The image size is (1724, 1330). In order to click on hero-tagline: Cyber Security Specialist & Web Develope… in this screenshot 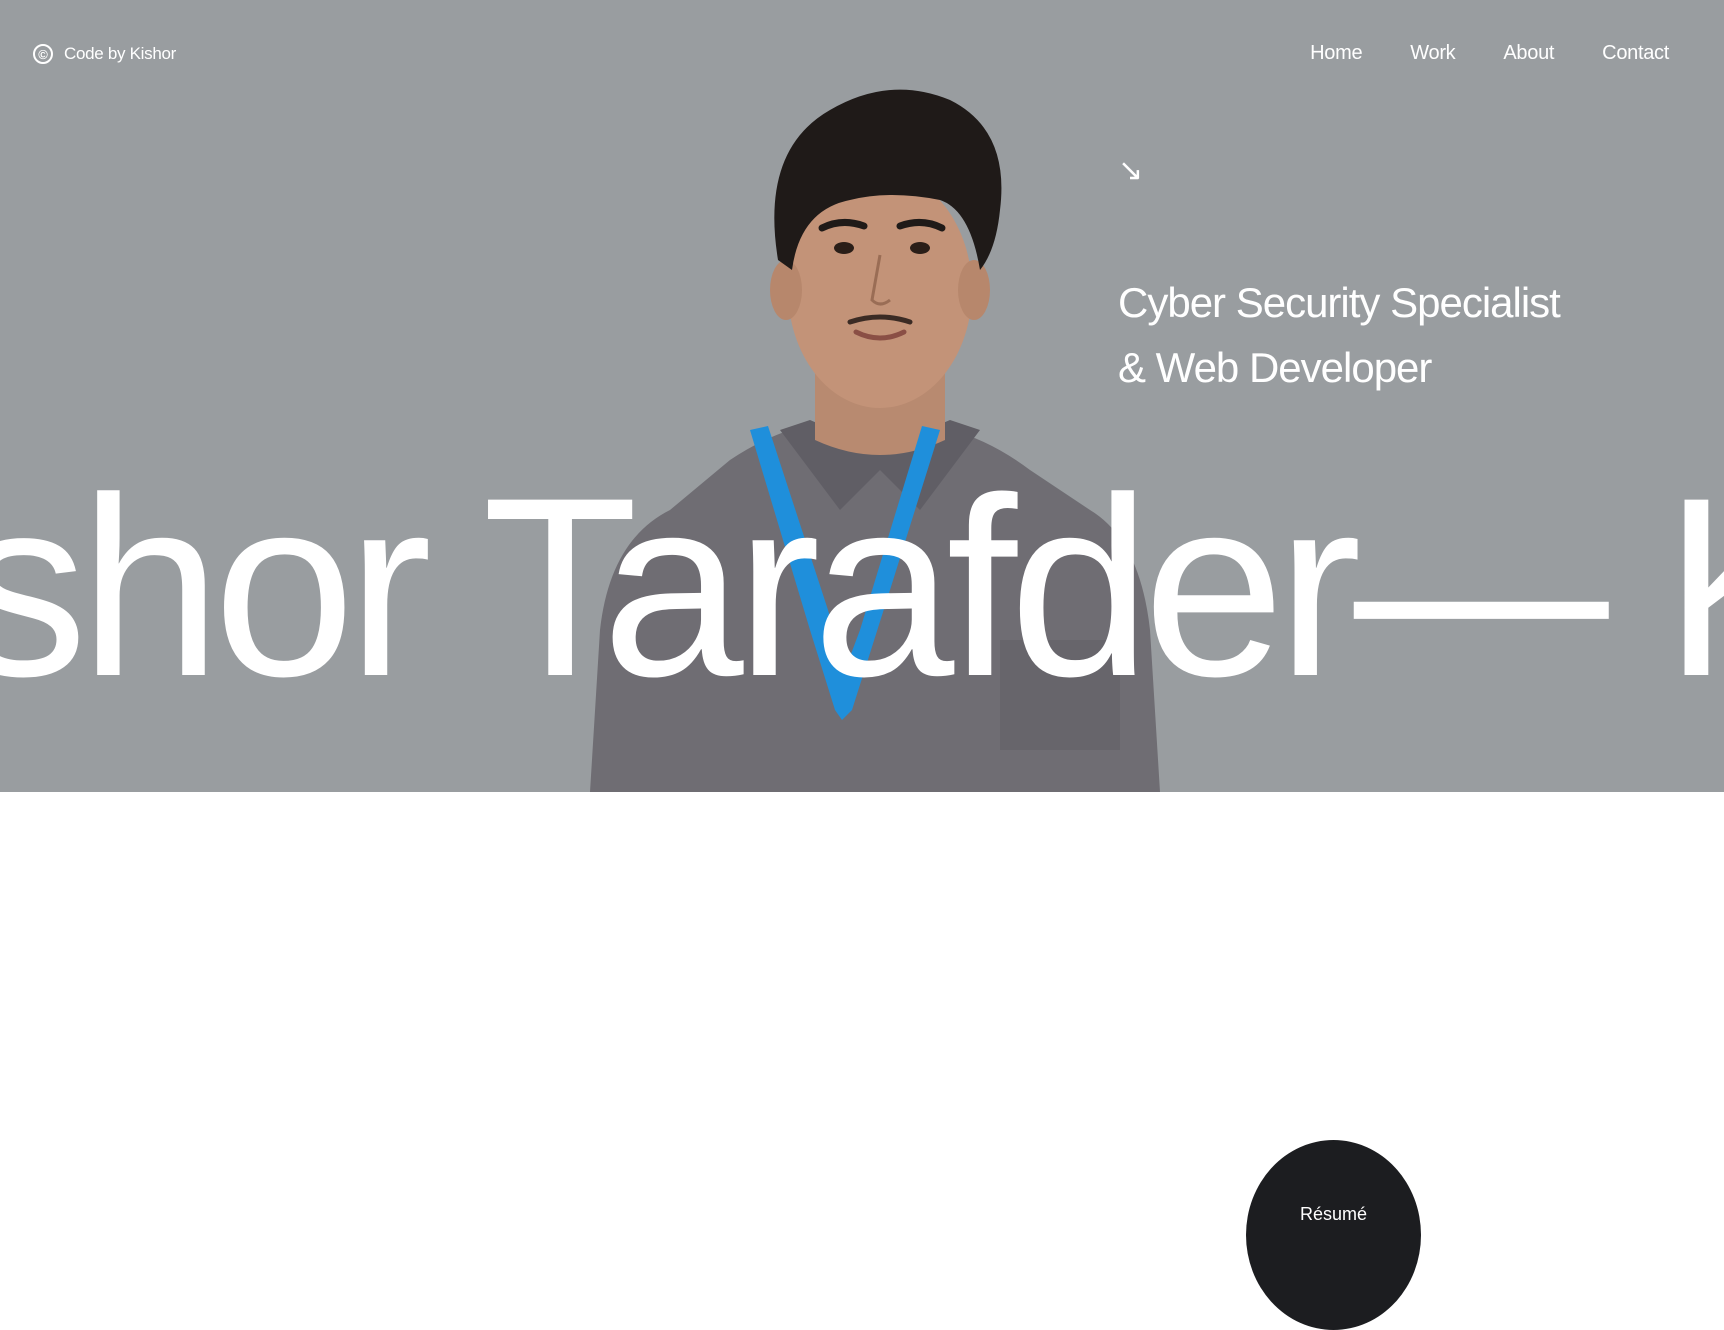, I will do `click(1339, 335)`.